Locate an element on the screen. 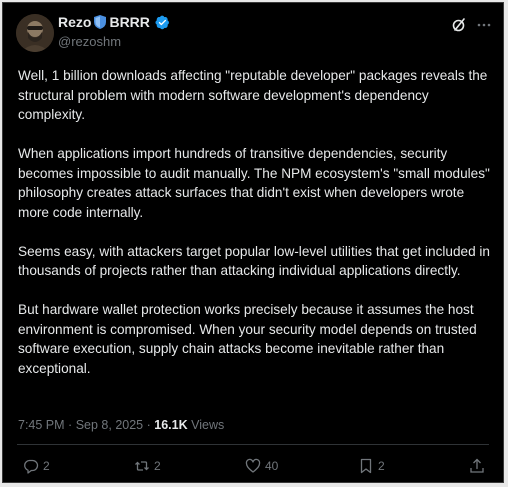  share-button is located at coordinates (477, 466).